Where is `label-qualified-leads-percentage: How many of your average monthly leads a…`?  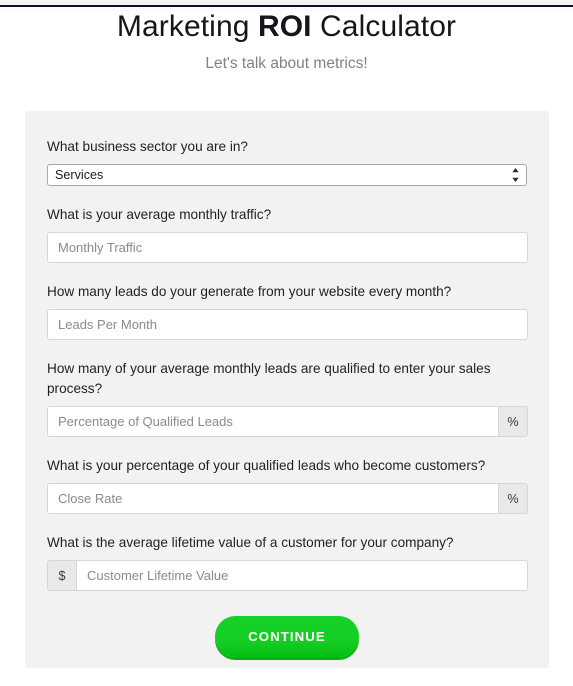
label-qualified-leads-percentage: How many of your average monthly leads a… is located at coordinates (269, 378).